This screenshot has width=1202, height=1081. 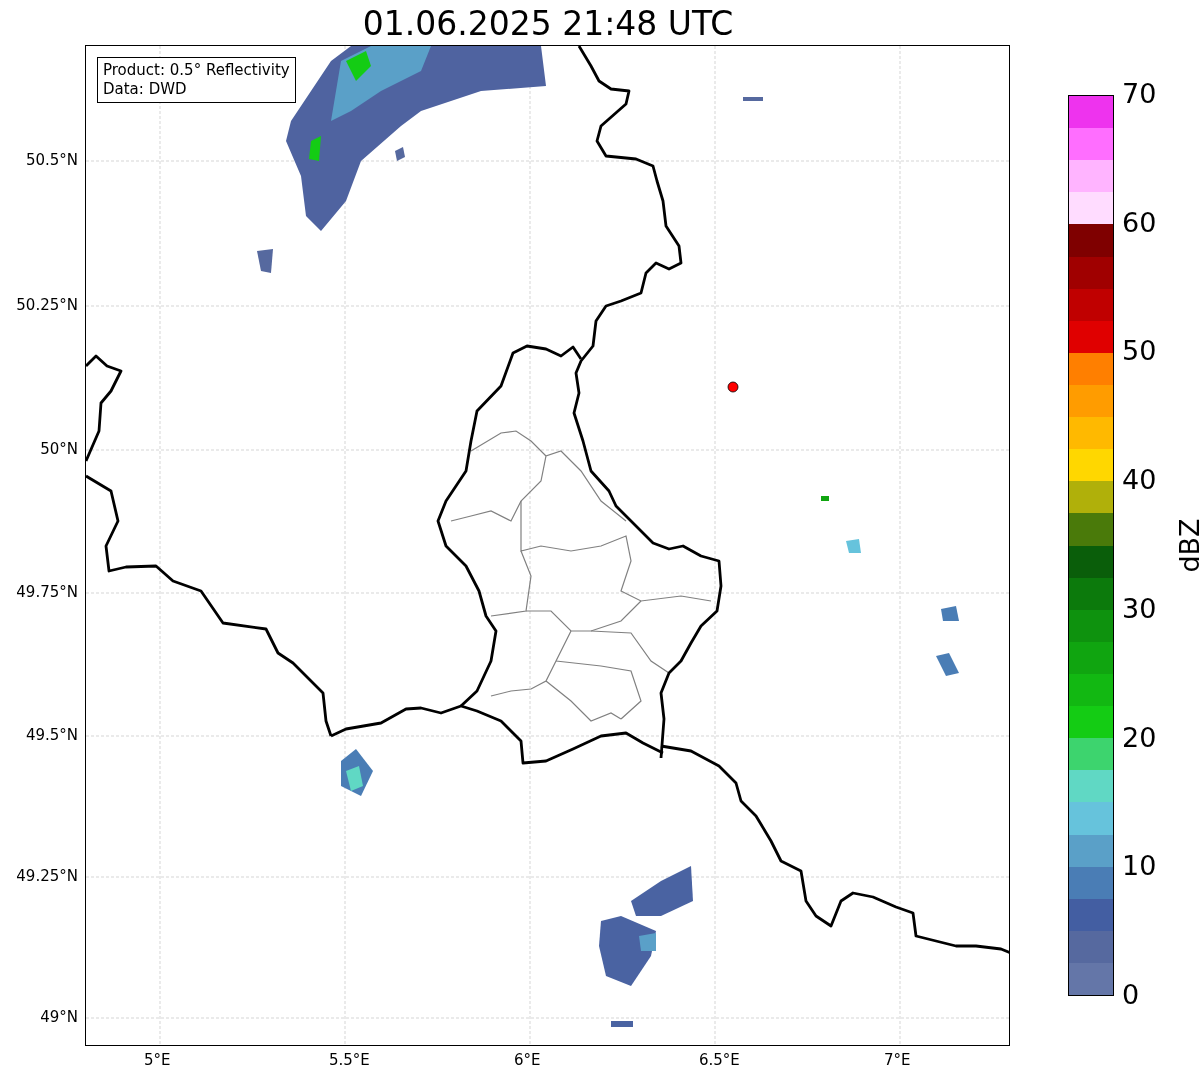 I want to click on latitude-label: 50.25°N, so click(x=47, y=305).